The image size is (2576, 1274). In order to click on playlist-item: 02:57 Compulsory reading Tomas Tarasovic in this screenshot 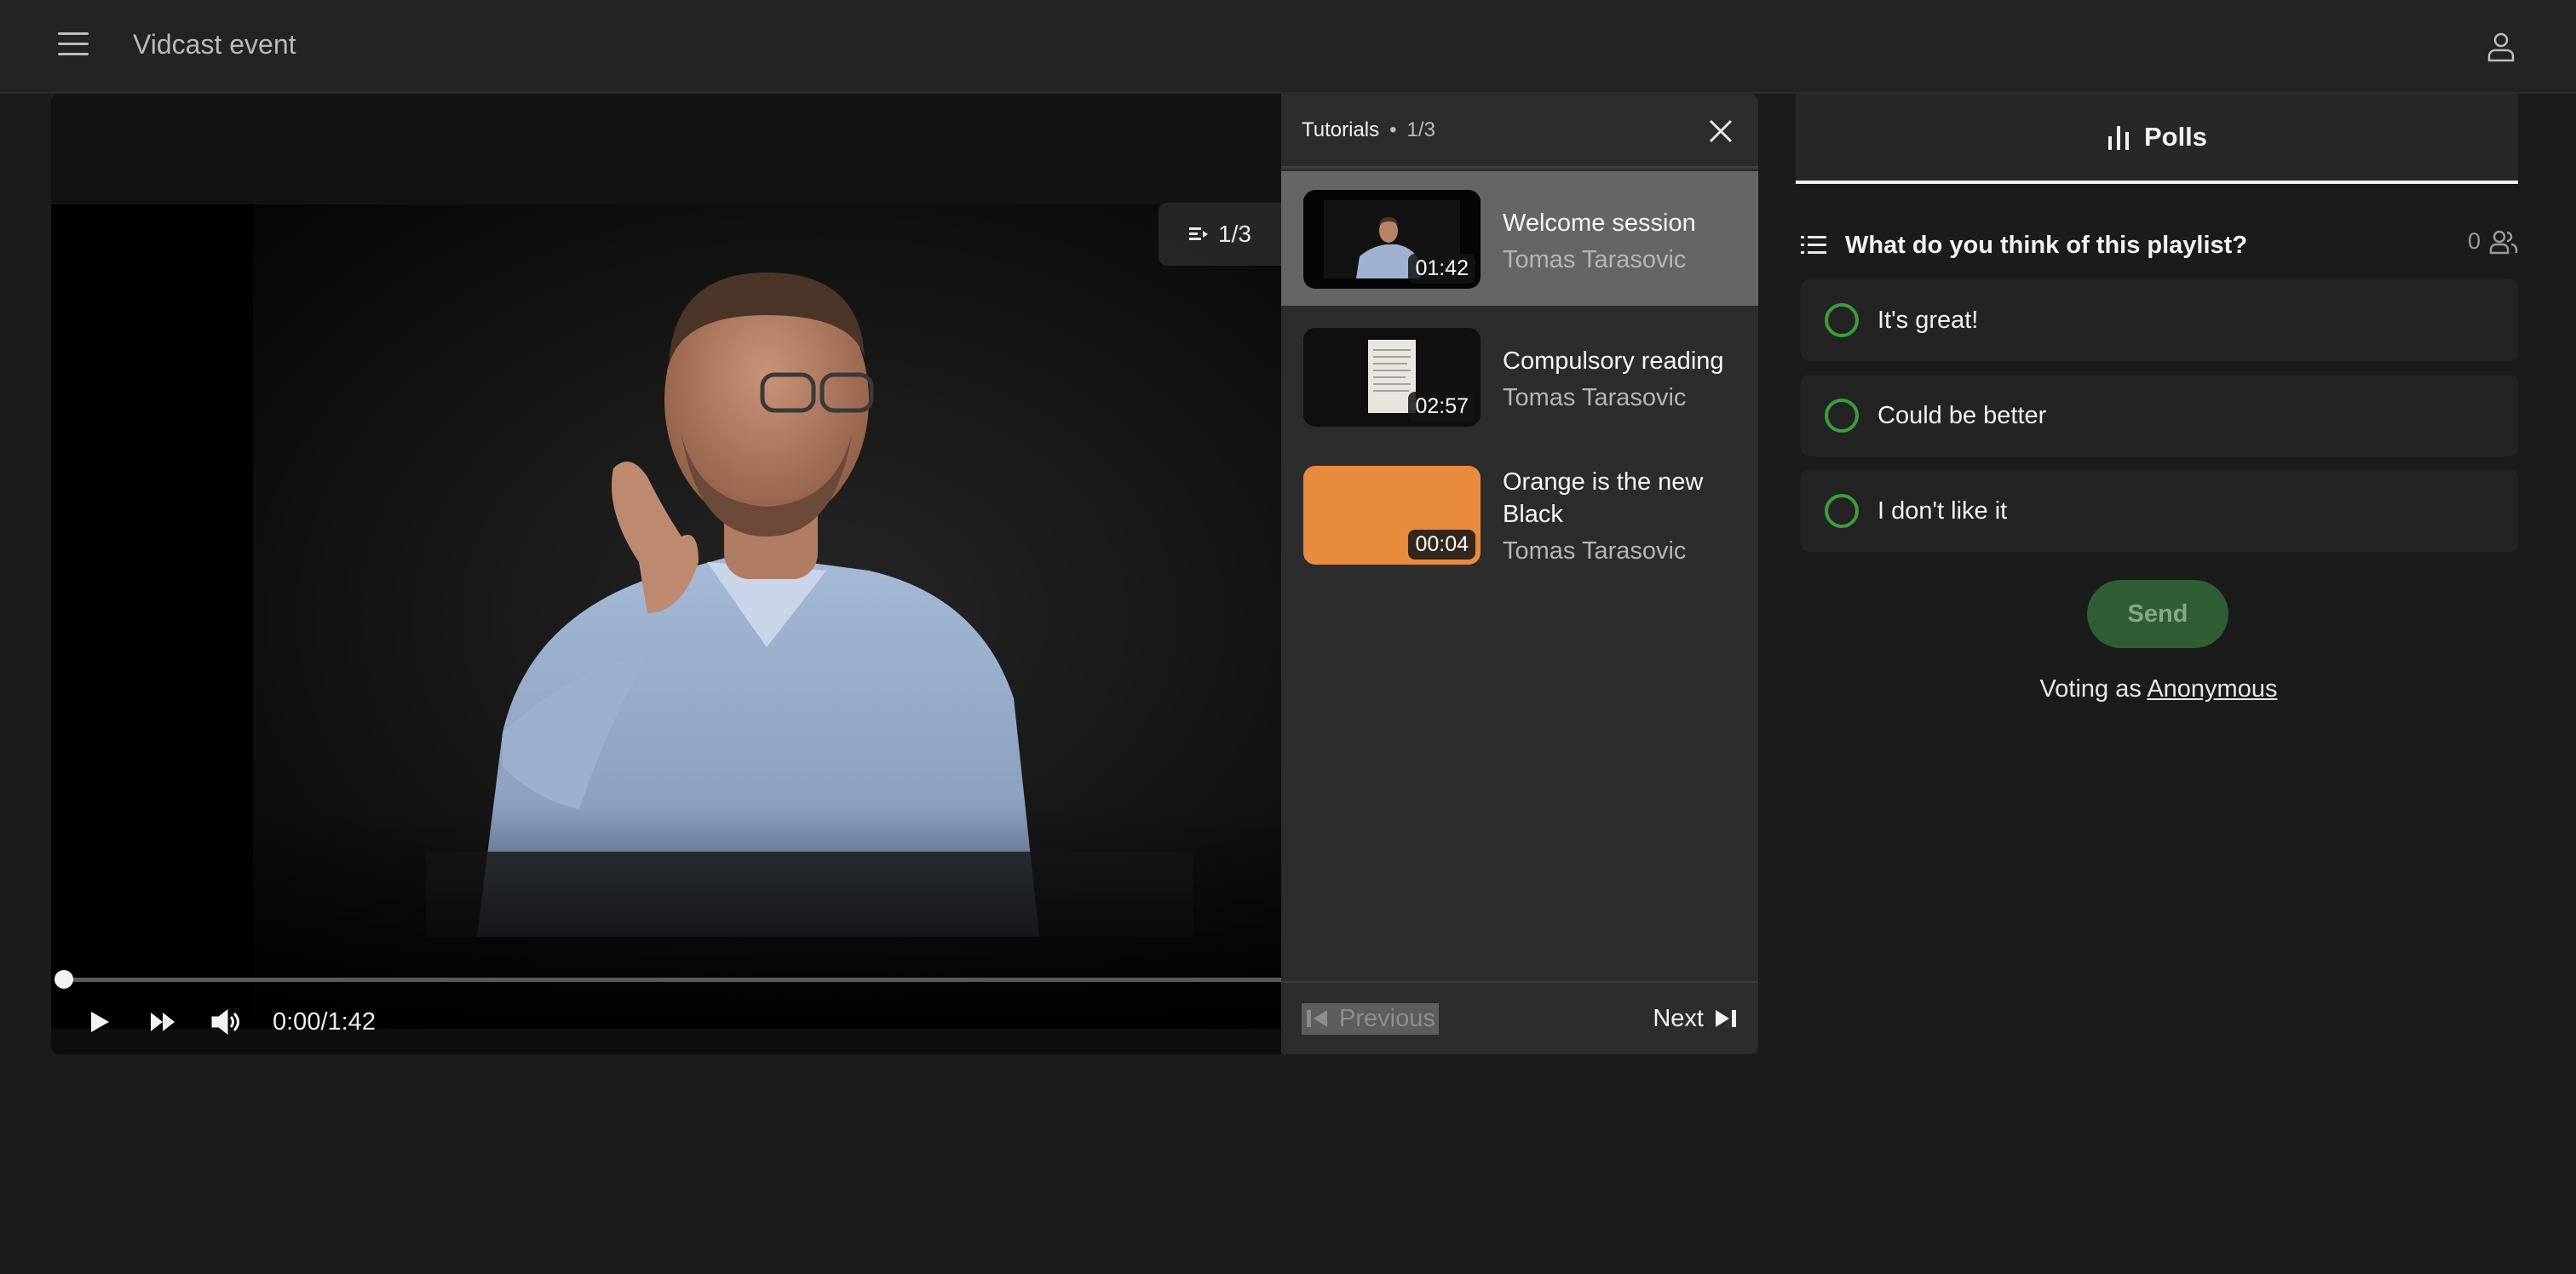, I will do `click(1519, 376)`.